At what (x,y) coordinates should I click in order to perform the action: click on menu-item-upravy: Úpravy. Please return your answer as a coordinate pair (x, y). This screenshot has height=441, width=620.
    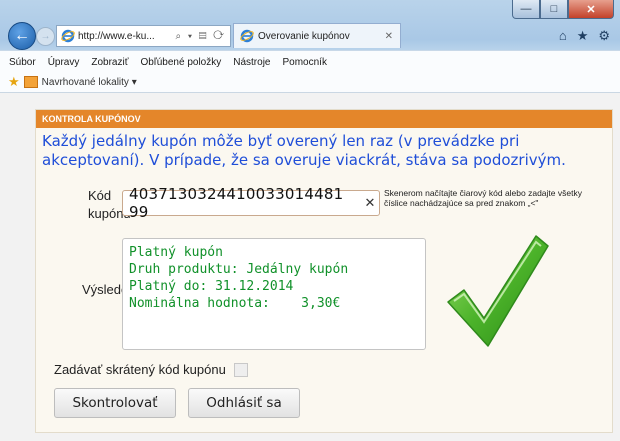
    Looking at the image, I should click on (64, 62).